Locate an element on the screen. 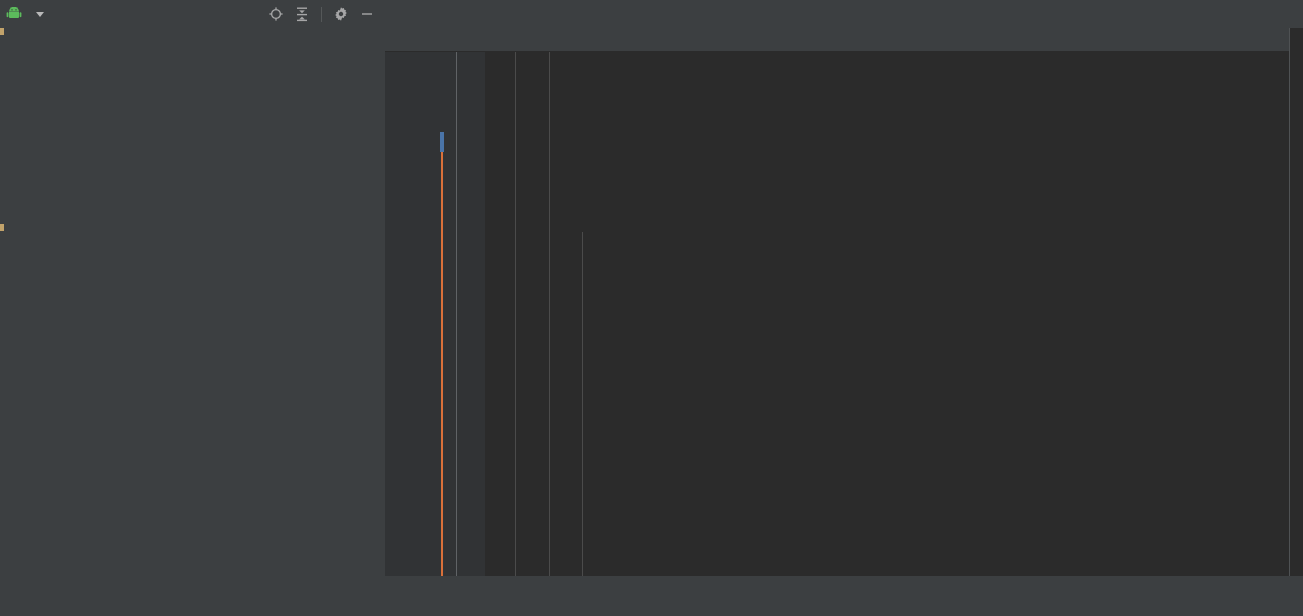  status-bar is located at coordinates (651, 596).